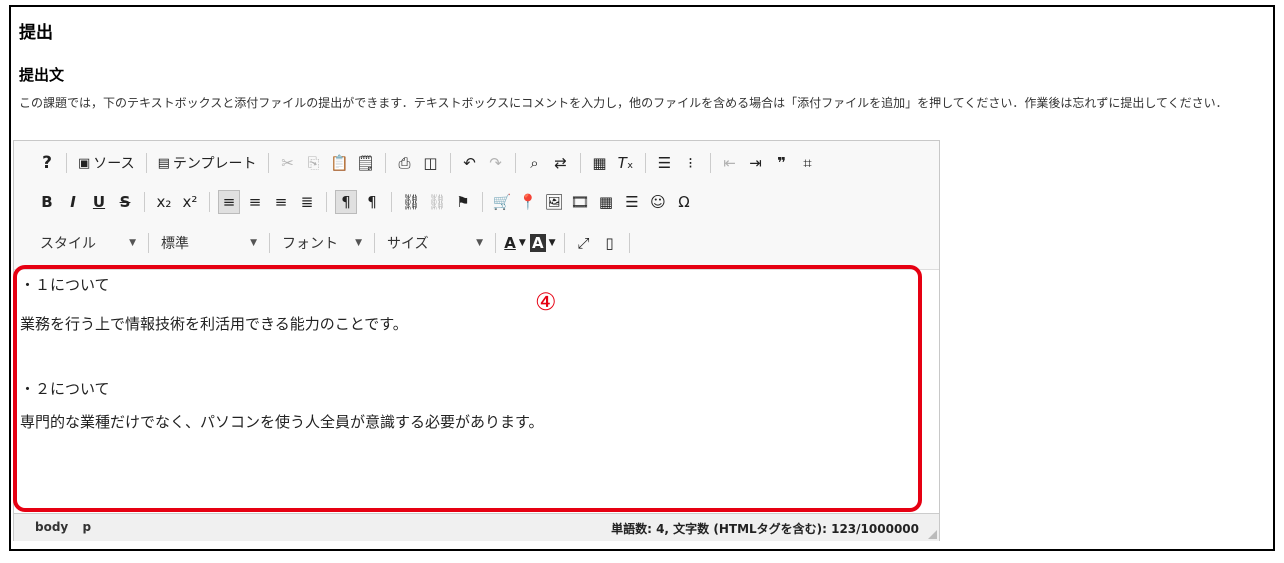 This screenshot has width=1284, height=563. What do you see at coordinates (47, 202) in the screenshot?
I see `bold-button: B` at bounding box center [47, 202].